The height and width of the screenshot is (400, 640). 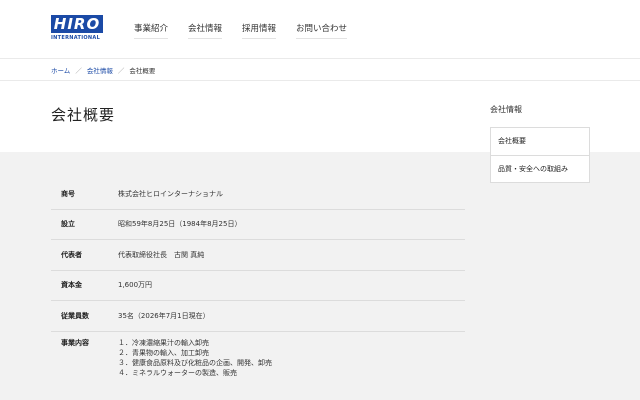 I want to click on breadcrumb-home: ホーム, so click(x=60, y=70).